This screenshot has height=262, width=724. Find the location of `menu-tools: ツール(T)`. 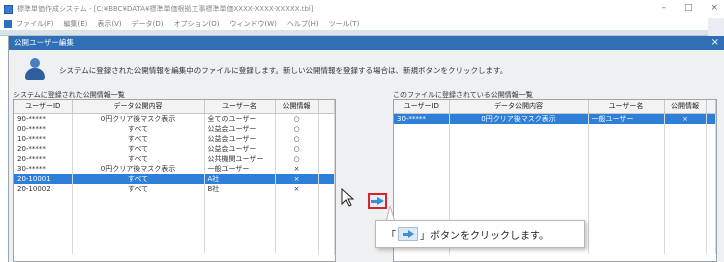

menu-tools: ツール(T) is located at coordinates (344, 24).